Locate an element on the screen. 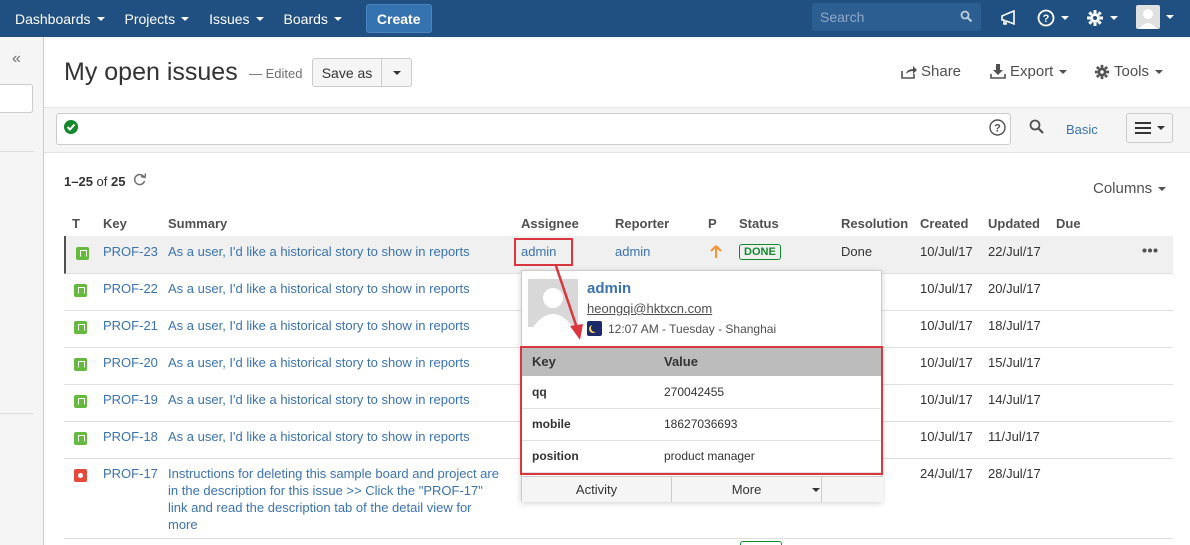 The image size is (1190, 545). column-header-resolution: Resolution is located at coordinates (874, 223).